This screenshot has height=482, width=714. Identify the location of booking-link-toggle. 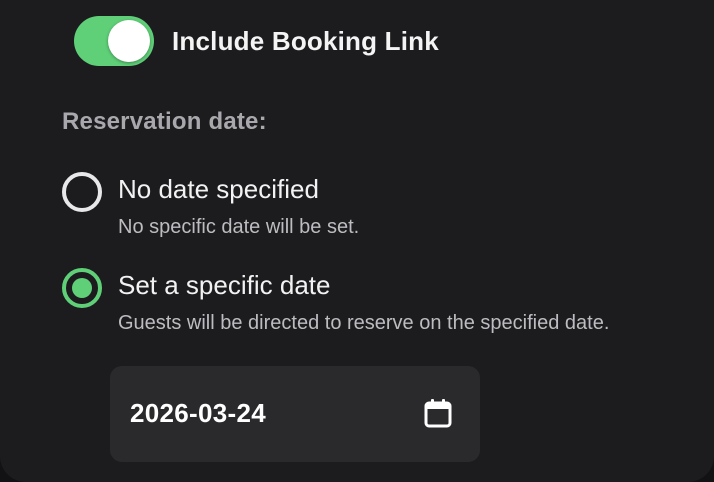
(114, 41).